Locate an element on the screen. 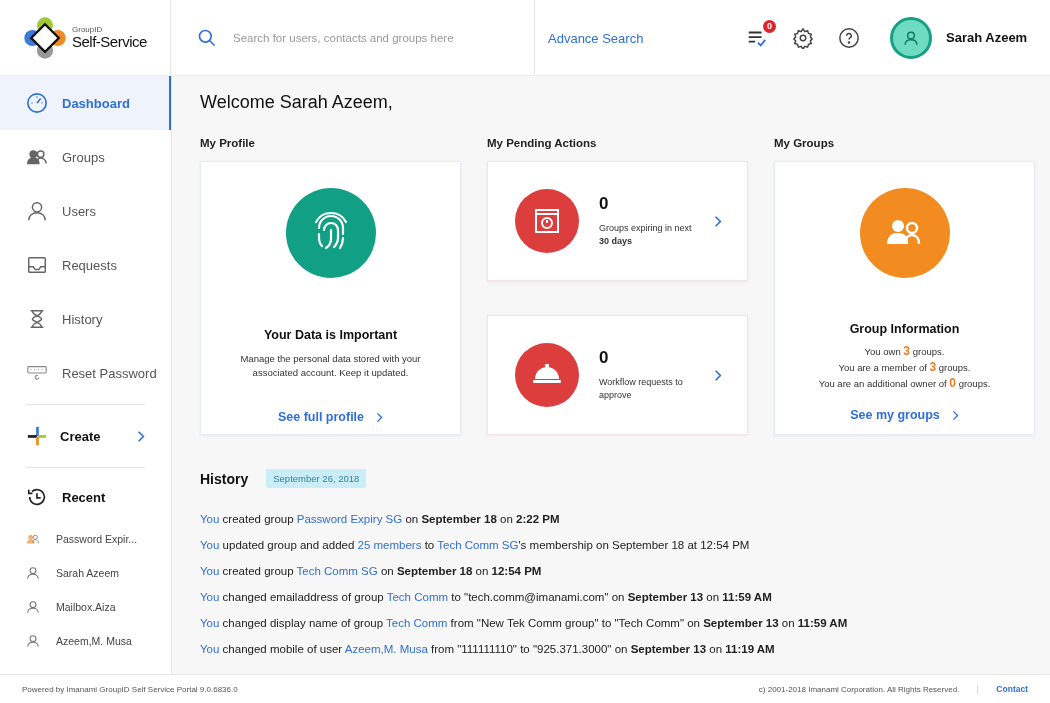 The image size is (1050, 703). pending-card: 0 Workflow requests to approve is located at coordinates (617, 375).